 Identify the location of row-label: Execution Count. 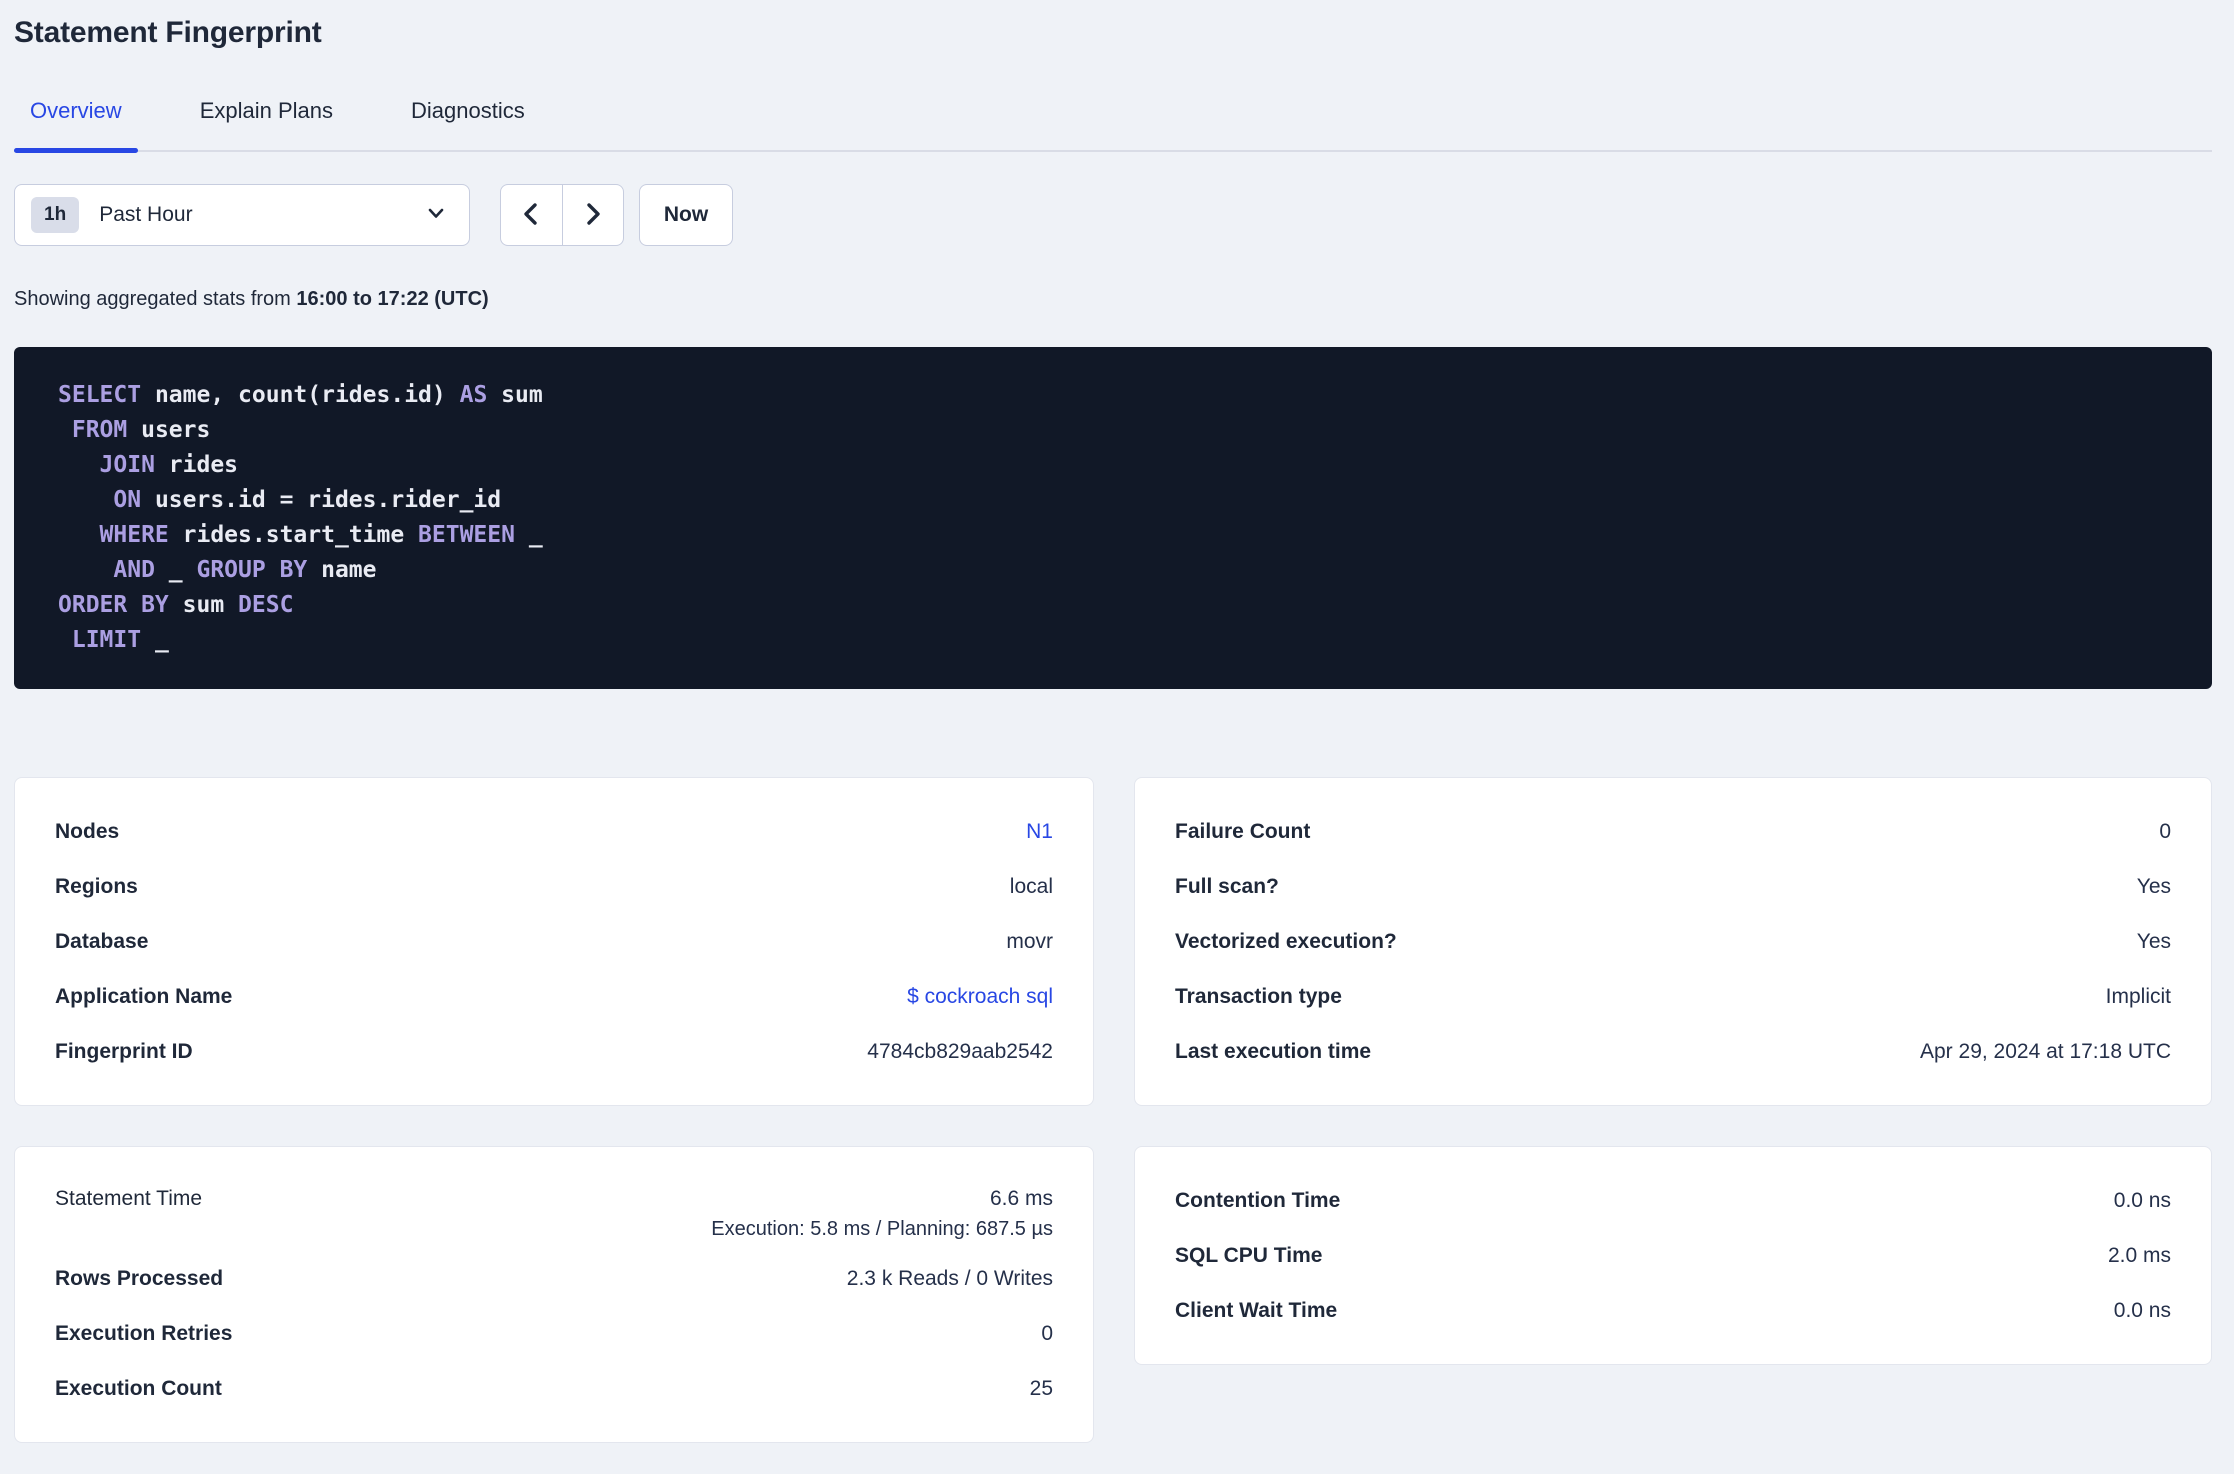
(138, 1388).